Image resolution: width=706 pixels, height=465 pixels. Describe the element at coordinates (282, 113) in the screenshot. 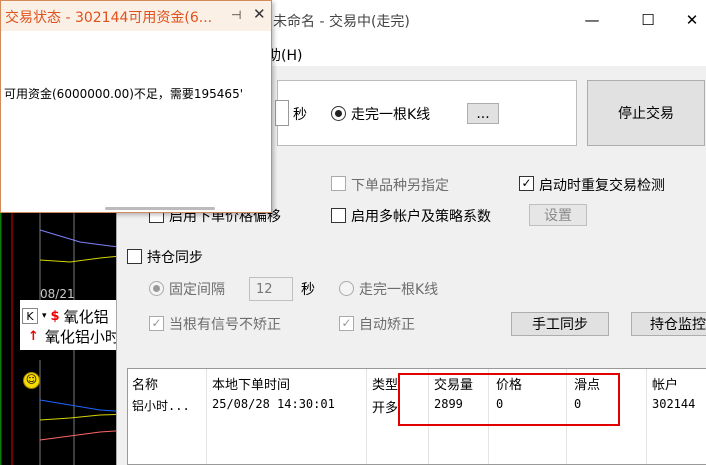

I see `seconds-input` at that location.